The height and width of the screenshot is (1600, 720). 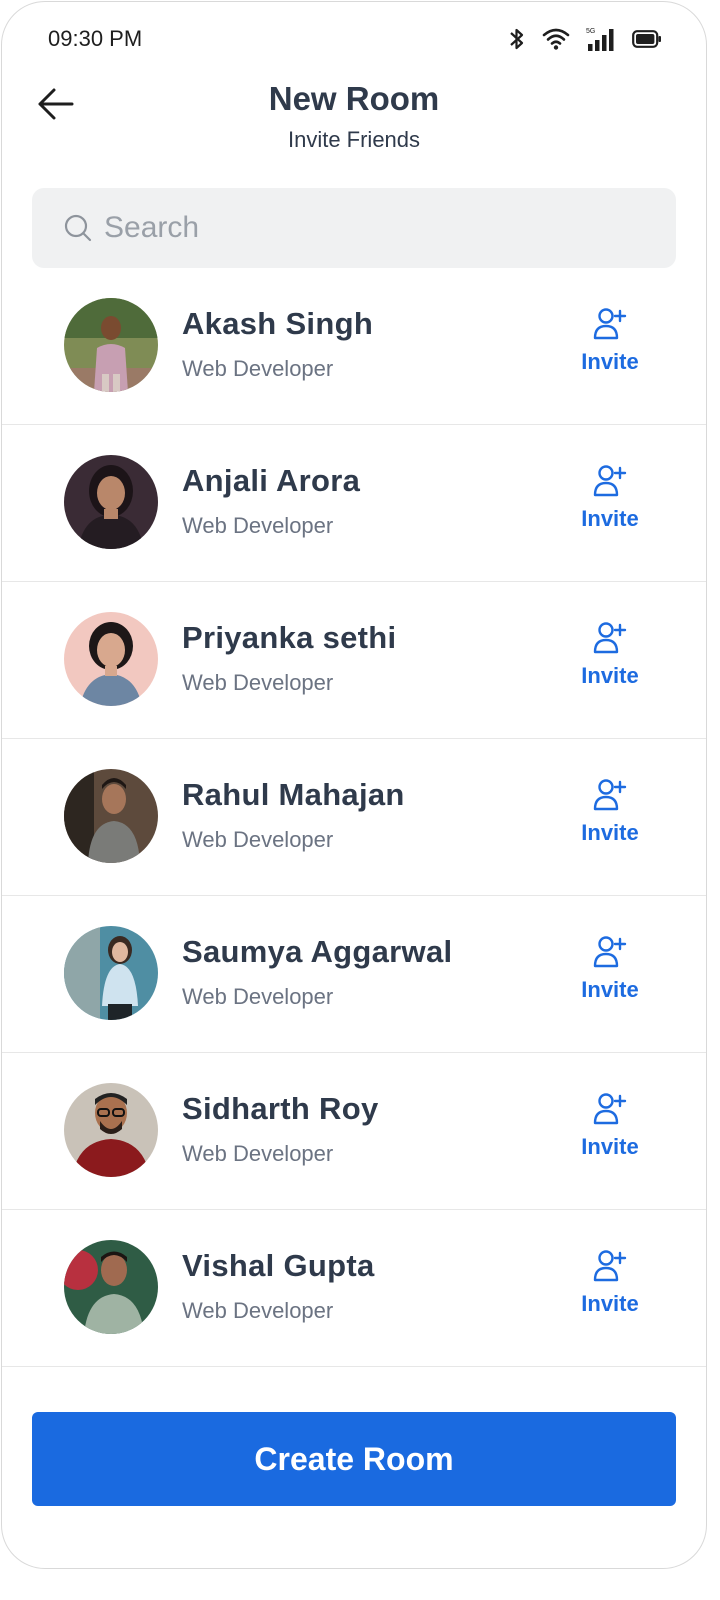 What do you see at coordinates (95, 38) in the screenshot?
I see `status-time: 09:30 PM` at bounding box center [95, 38].